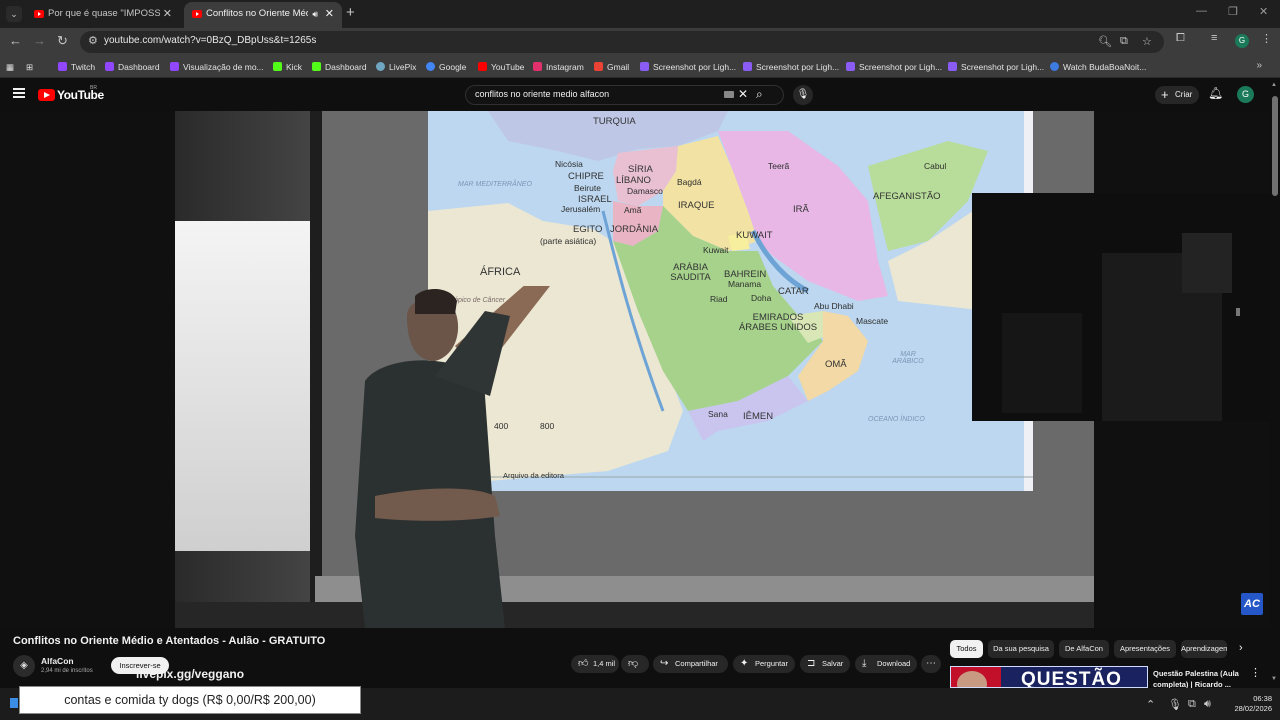 This screenshot has height=720, width=1280. Describe the element at coordinates (76, 67) in the screenshot. I see `bookmark-item: Twitch` at that location.